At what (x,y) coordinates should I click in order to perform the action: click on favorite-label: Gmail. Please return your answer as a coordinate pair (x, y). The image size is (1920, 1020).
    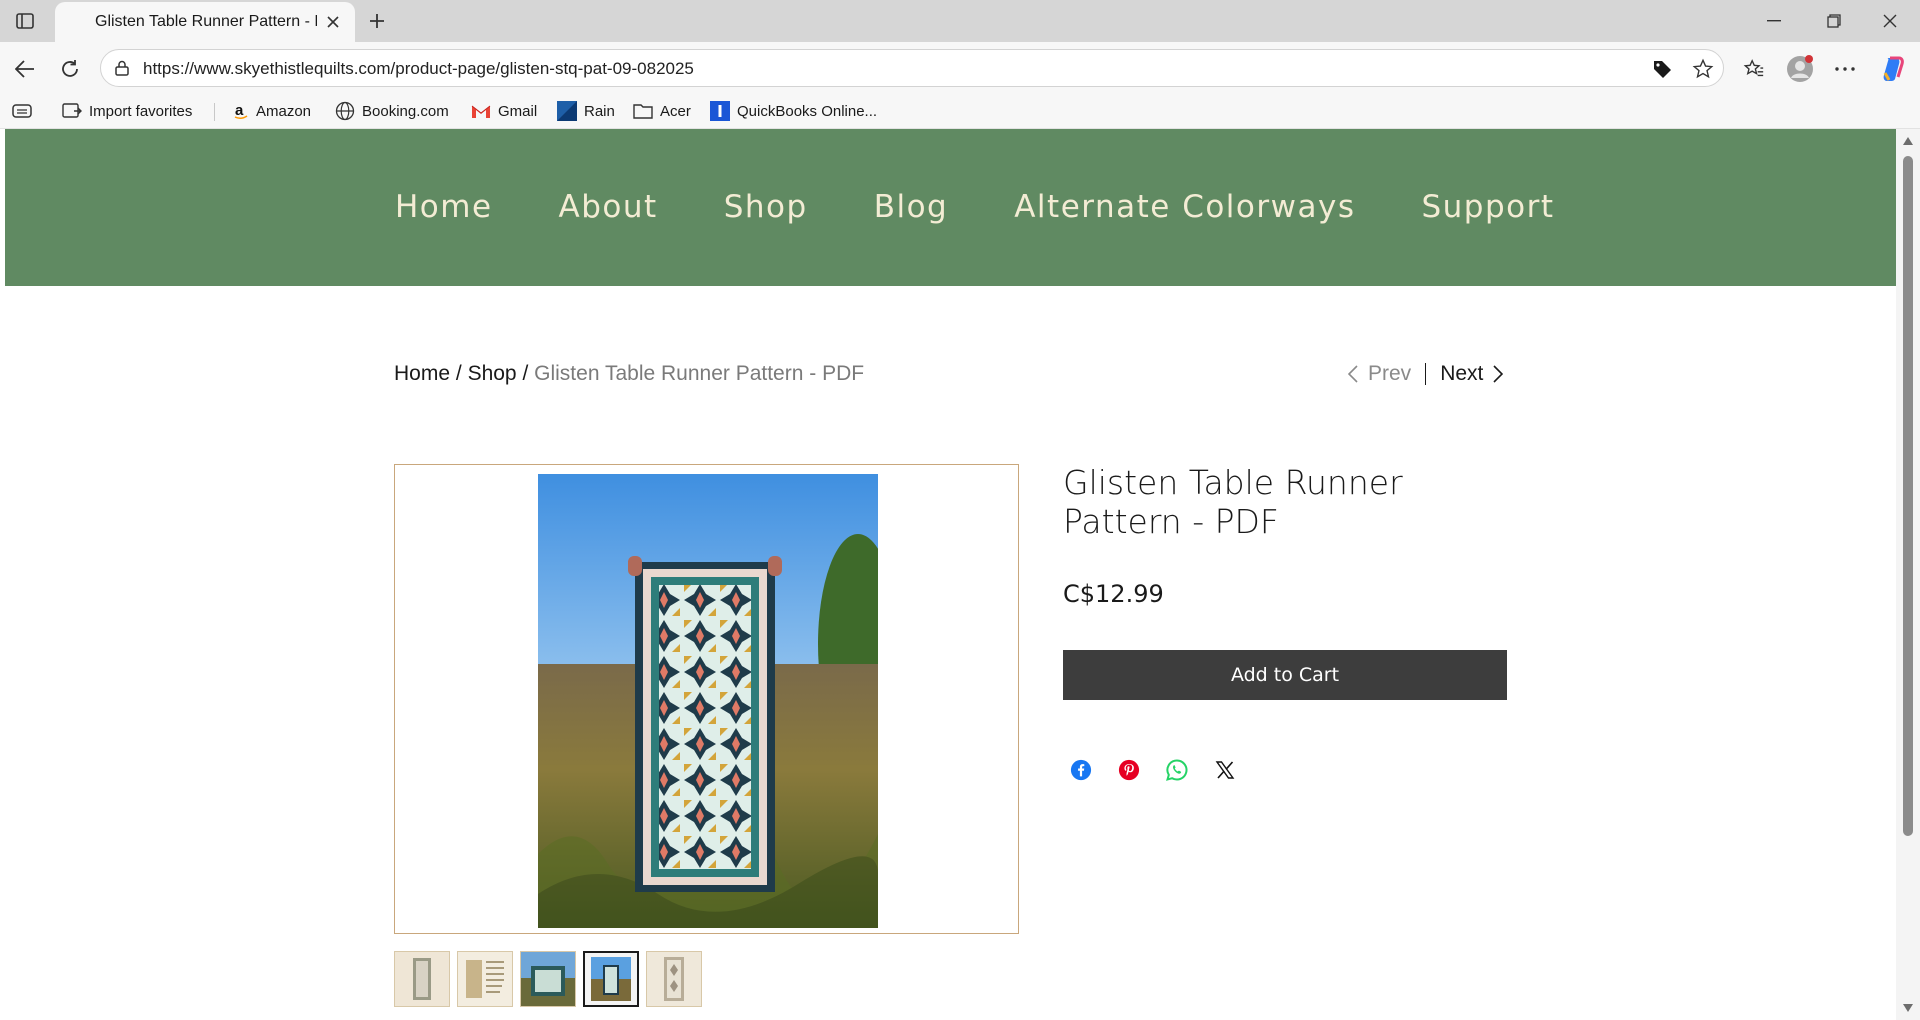
    Looking at the image, I should click on (518, 111).